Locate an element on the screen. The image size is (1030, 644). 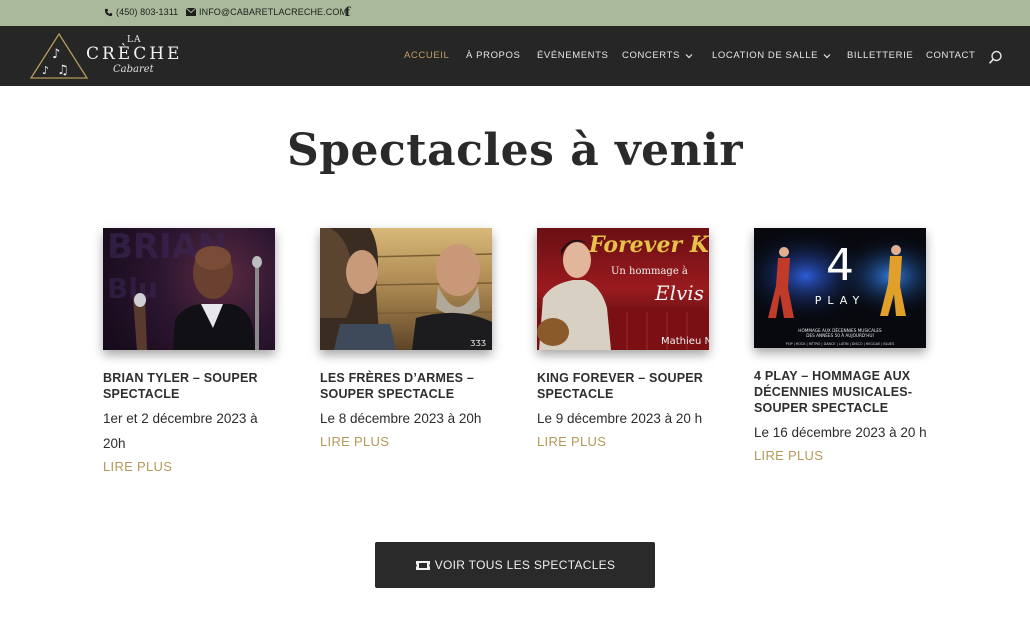
view-all-shows-button: VOIR TOUS LES SPECTACLES is located at coordinates (515, 565).